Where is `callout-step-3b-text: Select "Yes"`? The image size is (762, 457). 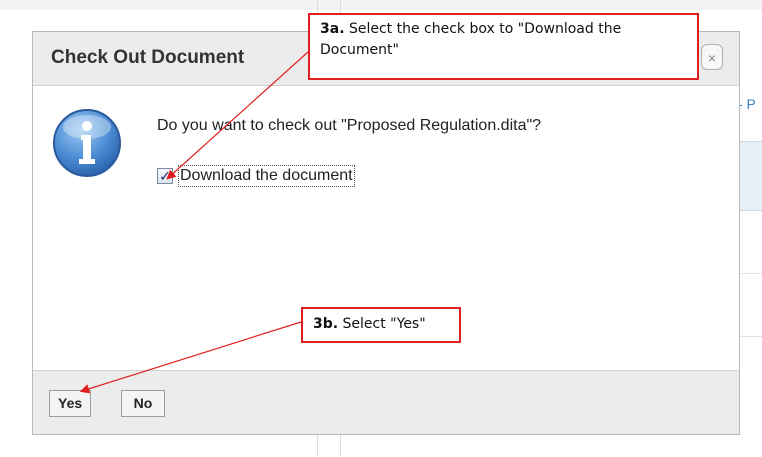 callout-step-3b-text: Select "Yes" is located at coordinates (382, 324).